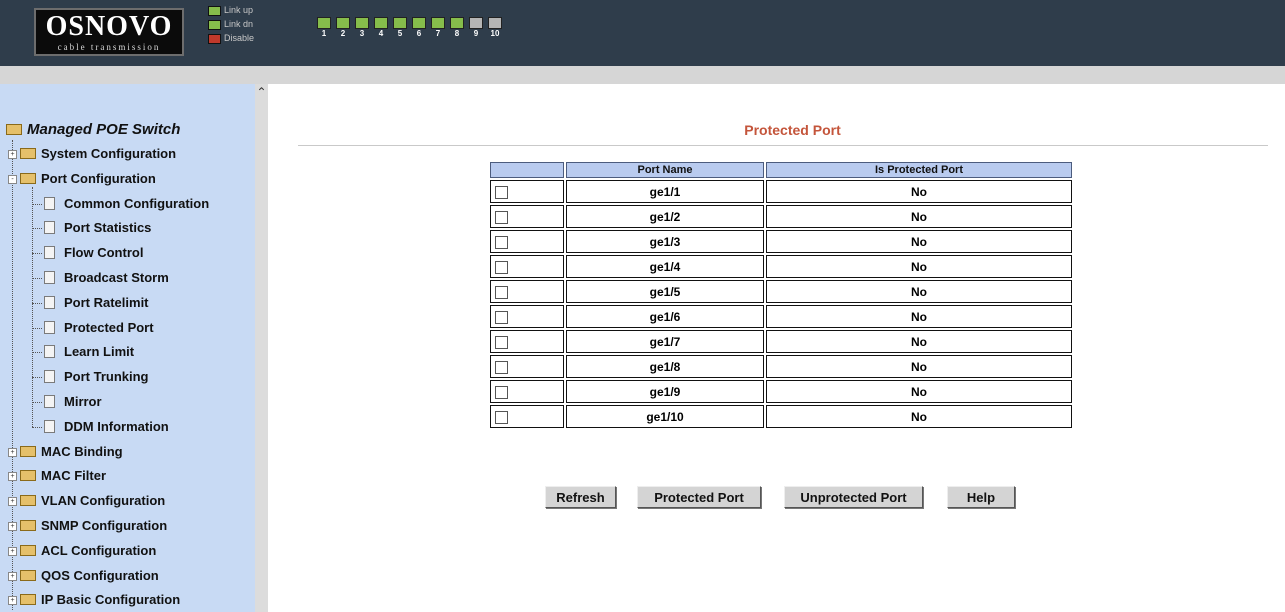 The height and width of the screenshot is (612, 1285). What do you see at coordinates (73, 476) in the screenshot?
I see `sidebar-item-label: MAC Filter` at bounding box center [73, 476].